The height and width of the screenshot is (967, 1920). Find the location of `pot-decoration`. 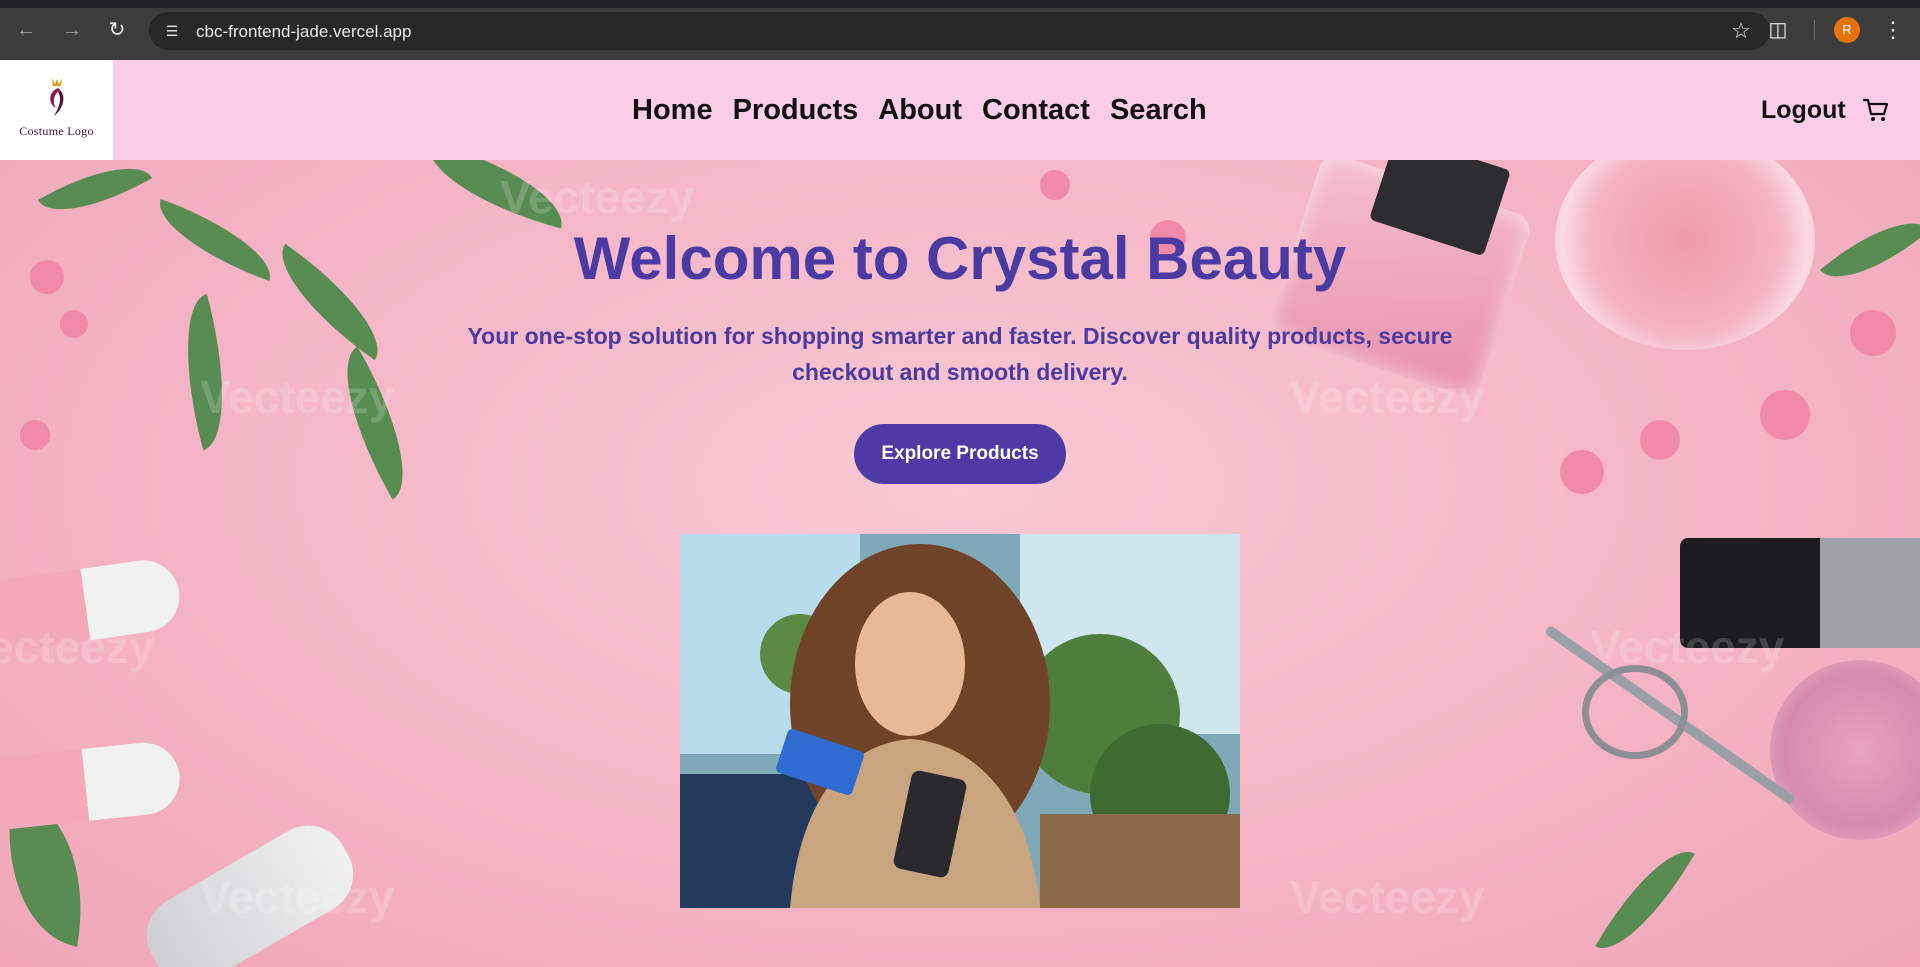

pot-decoration is located at coordinates (1845, 750).